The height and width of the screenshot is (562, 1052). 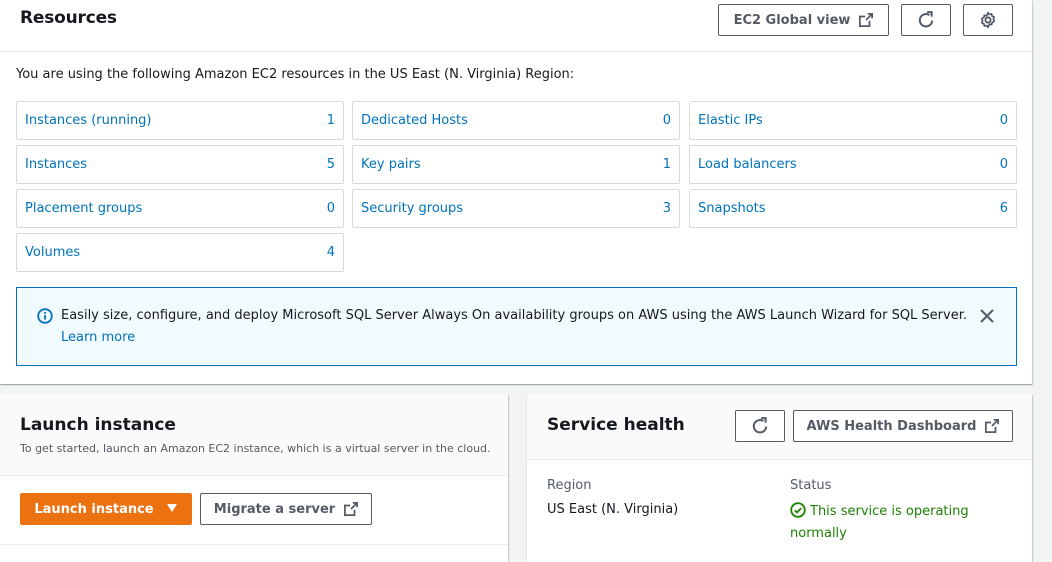 I want to click on region-label: Region, so click(x=569, y=485).